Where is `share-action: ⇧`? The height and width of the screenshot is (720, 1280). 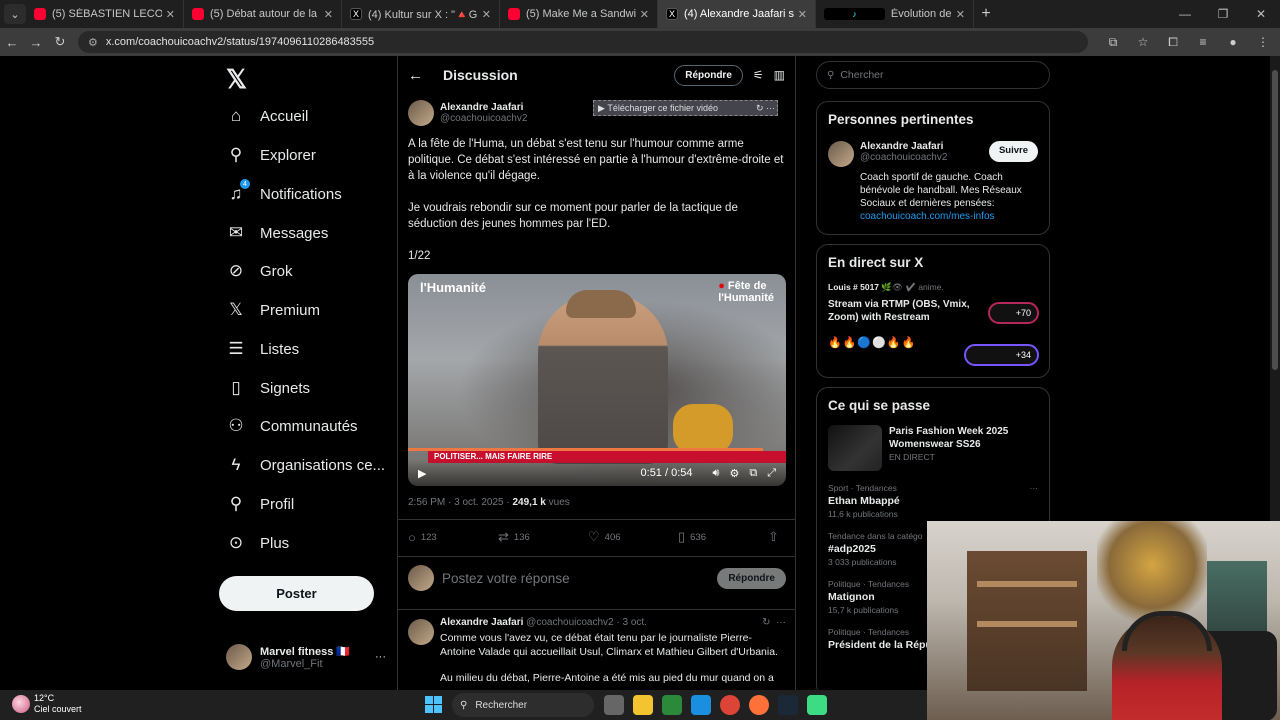 share-action: ⇧ is located at coordinates (776, 537).